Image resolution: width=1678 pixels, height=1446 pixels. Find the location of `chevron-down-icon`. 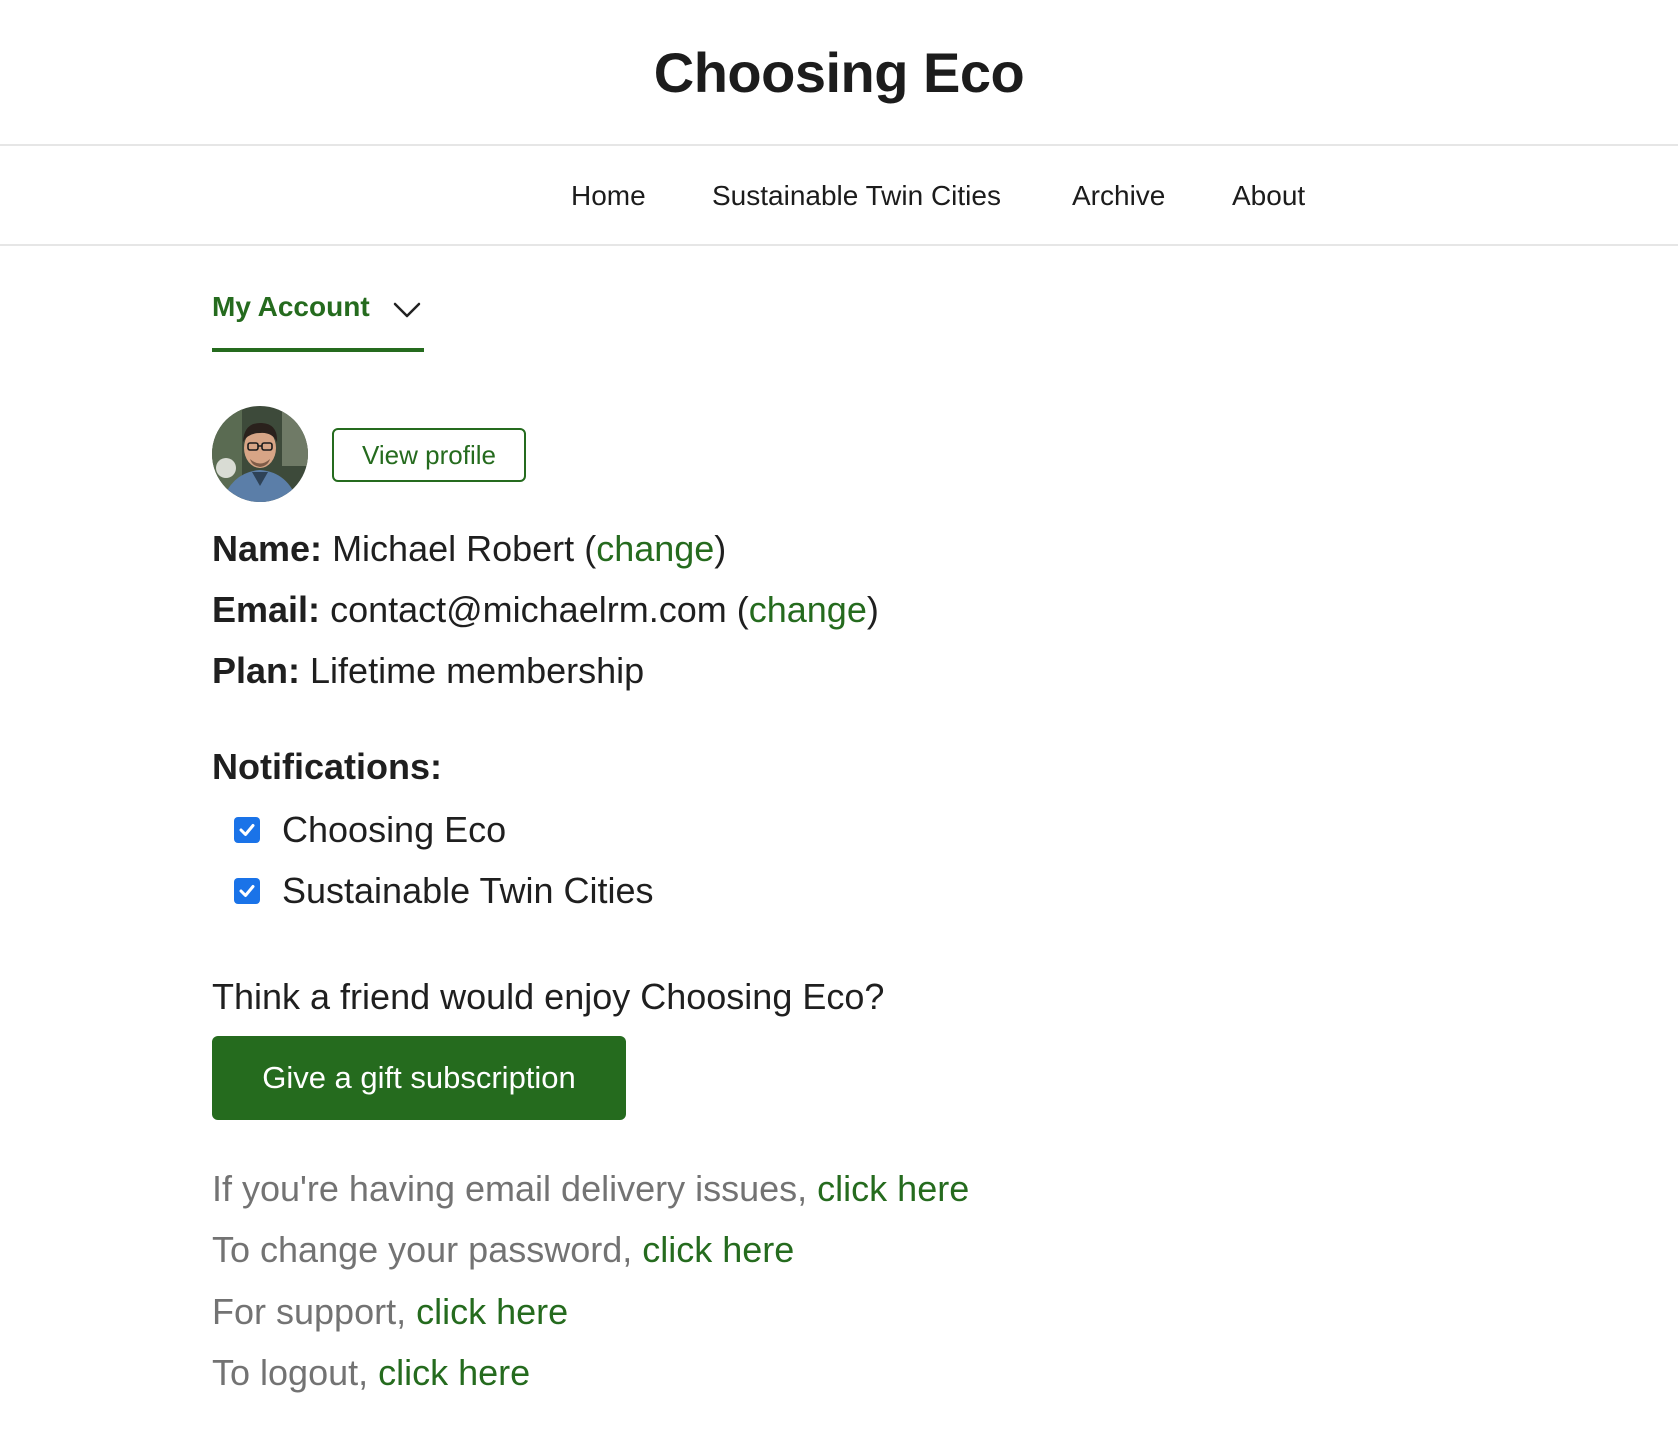

chevron-down-icon is located at coordinates (407, 310).